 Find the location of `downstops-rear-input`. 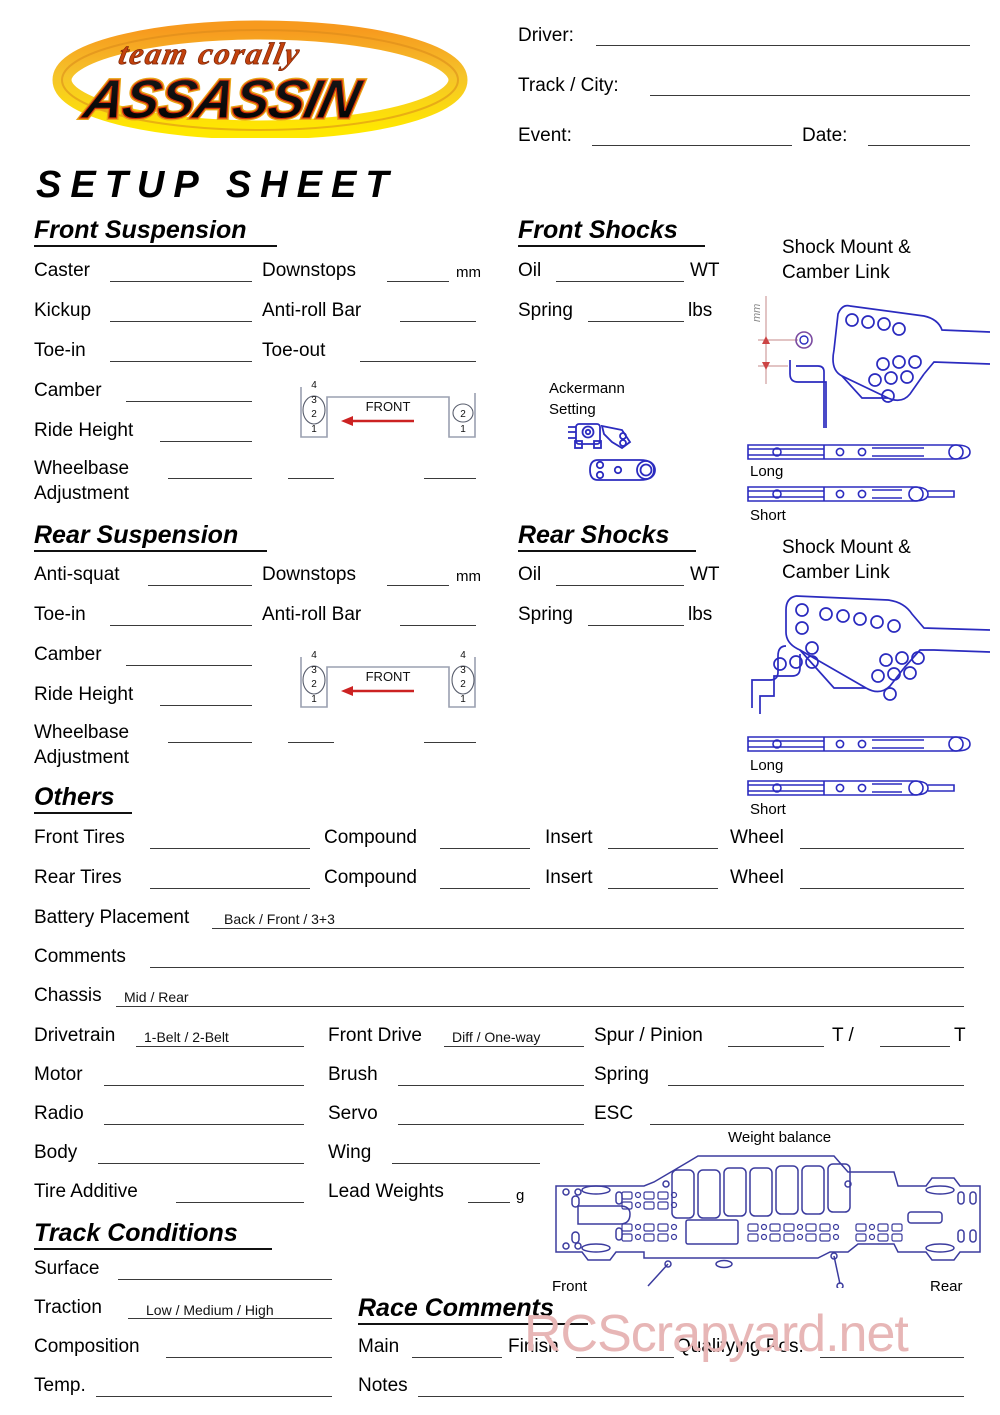

downstops-rear-input is located at coordinates (418, 585).